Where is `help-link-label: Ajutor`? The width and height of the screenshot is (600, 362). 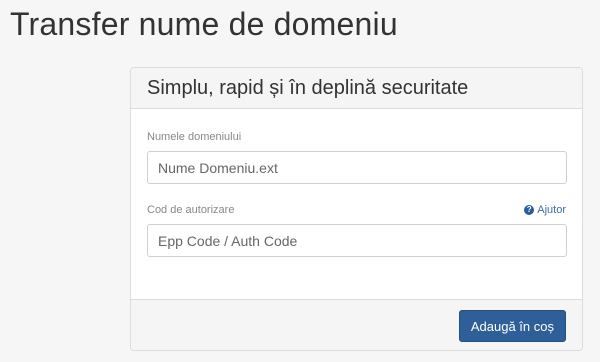
help-link-label: Ajutor is located at coordinates (551, 210).